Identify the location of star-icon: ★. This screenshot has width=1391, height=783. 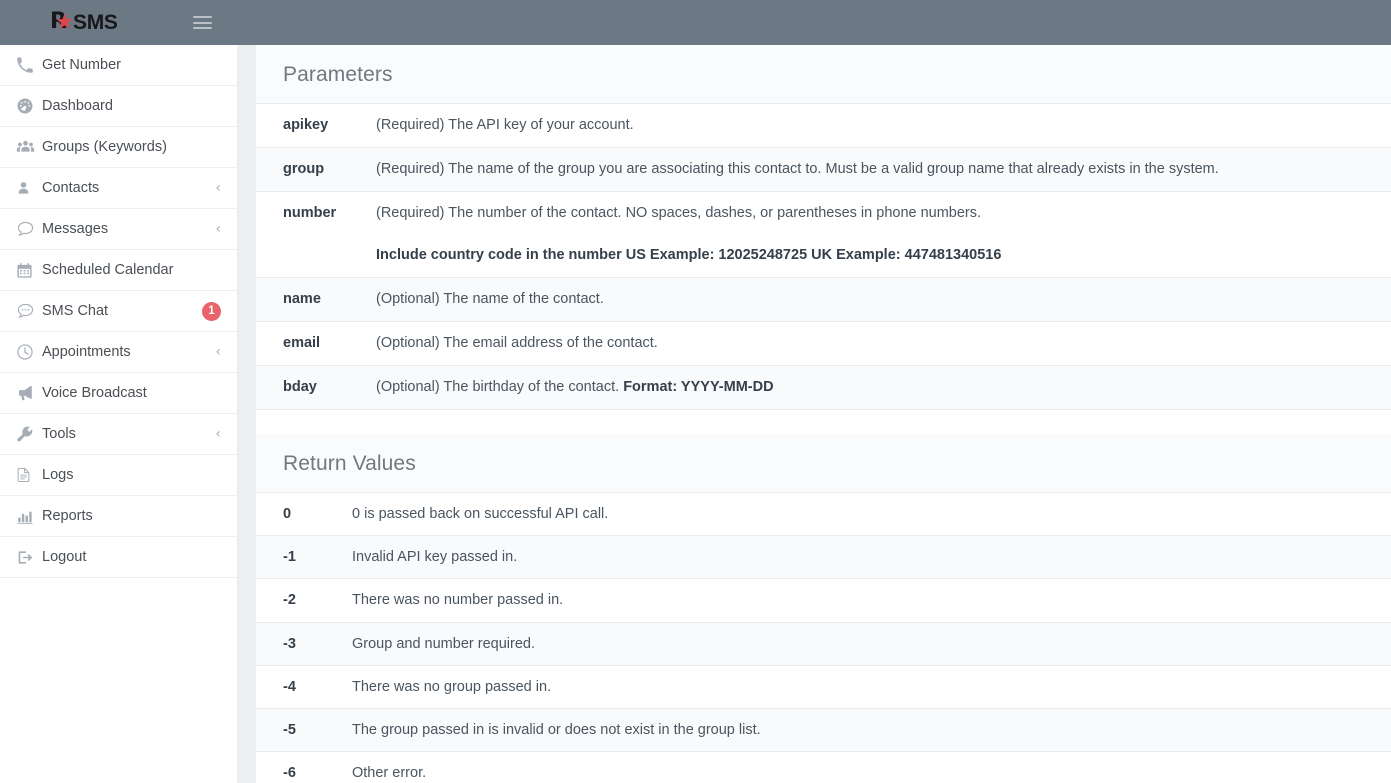
(64, 22).